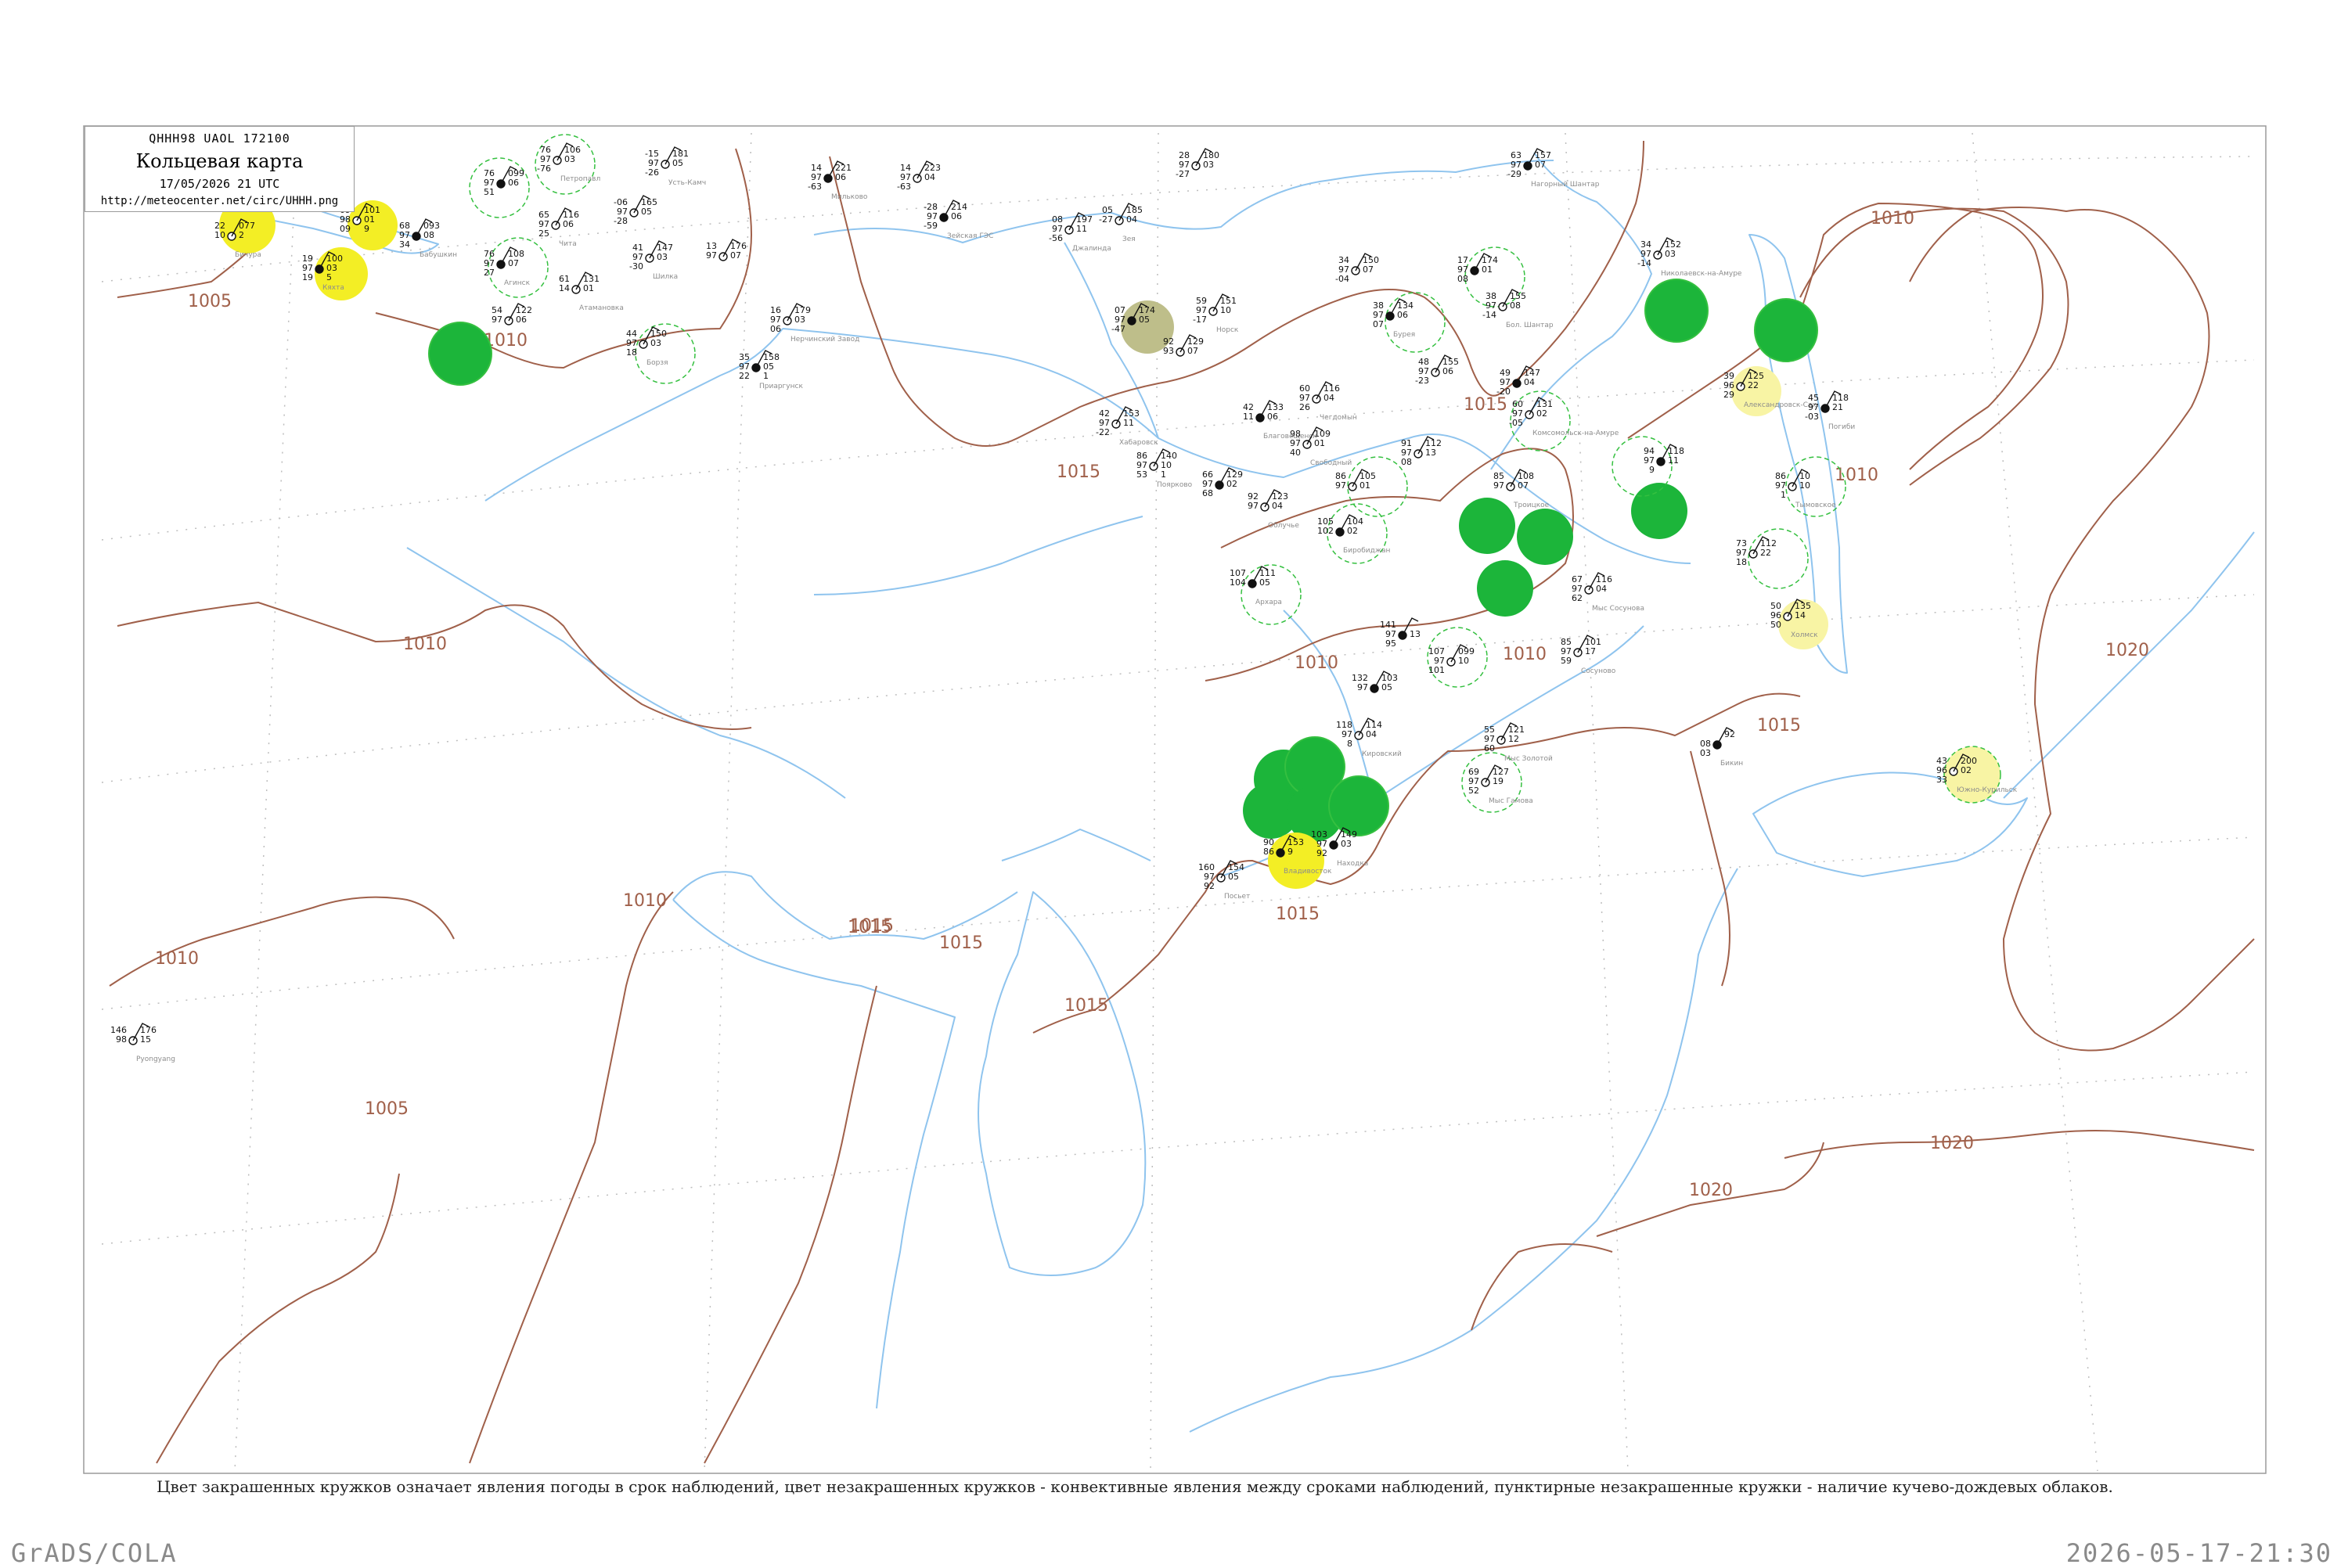 The width and height of the screenshot is (2348, 1568). What do you see at coordinates (489, 192) in the screenshot?
I see `station-value: 51` at bounding box center [489, 192].